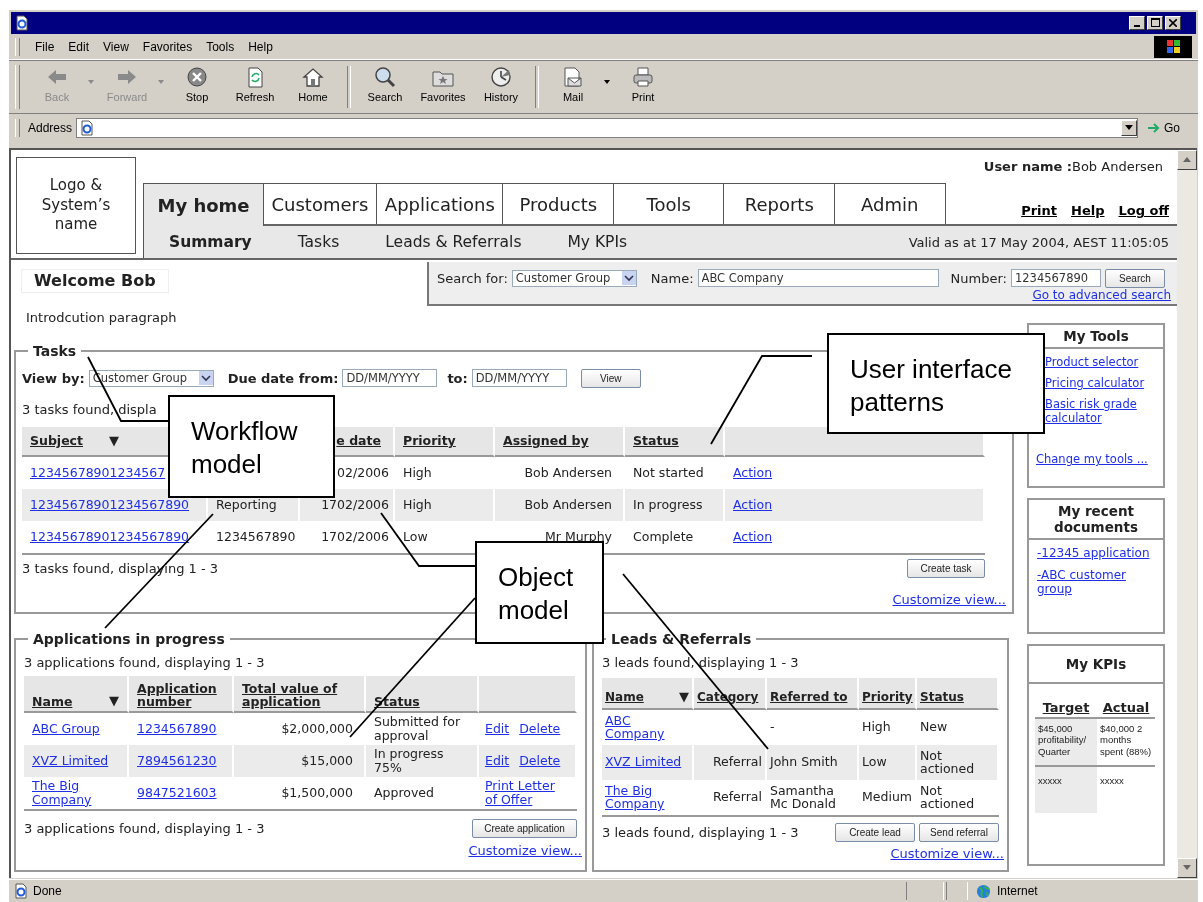 This screenshot has height=902, width=1203. What do you see at coordinates (457, 378) in the screenshot?
I see `field-label: to:` at bounding box center [457, 378].